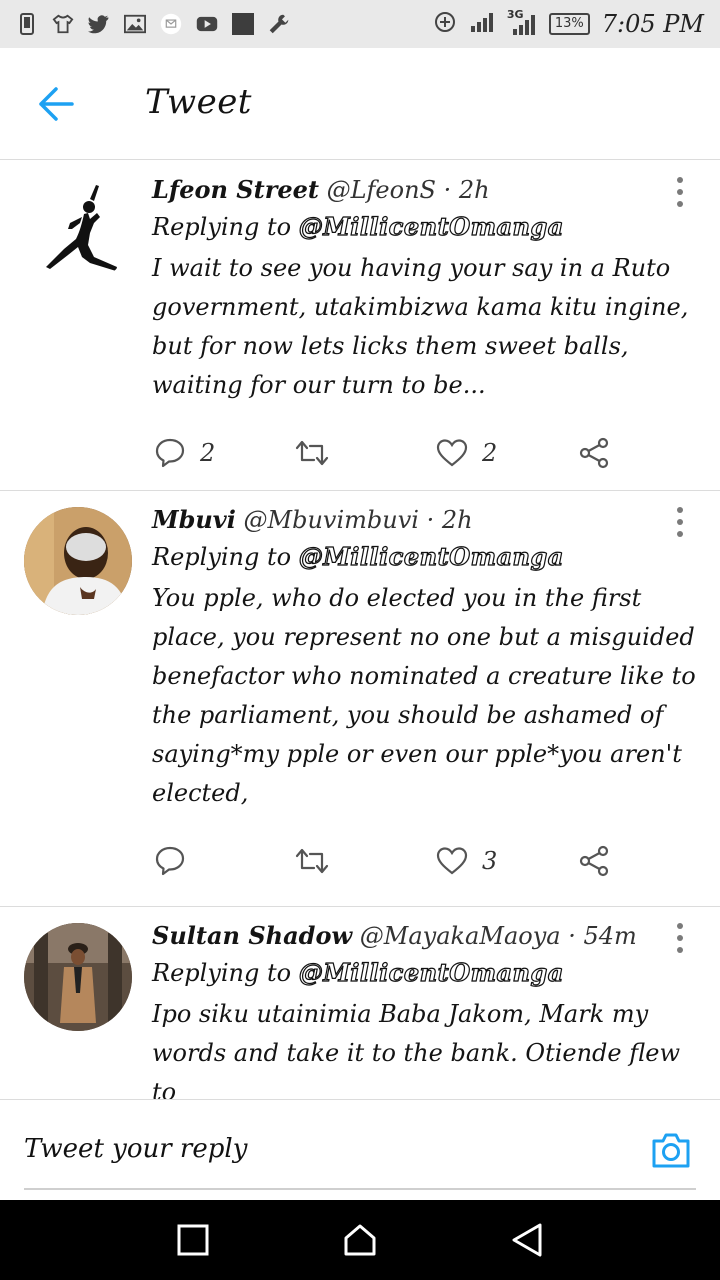 Image resolution: width=720 pixels, height=1280 pixels. Describe the element at coordinates (360, 24) in the screenshot. I see `status-bar: 3G 13% 7:05 PM` at that location.